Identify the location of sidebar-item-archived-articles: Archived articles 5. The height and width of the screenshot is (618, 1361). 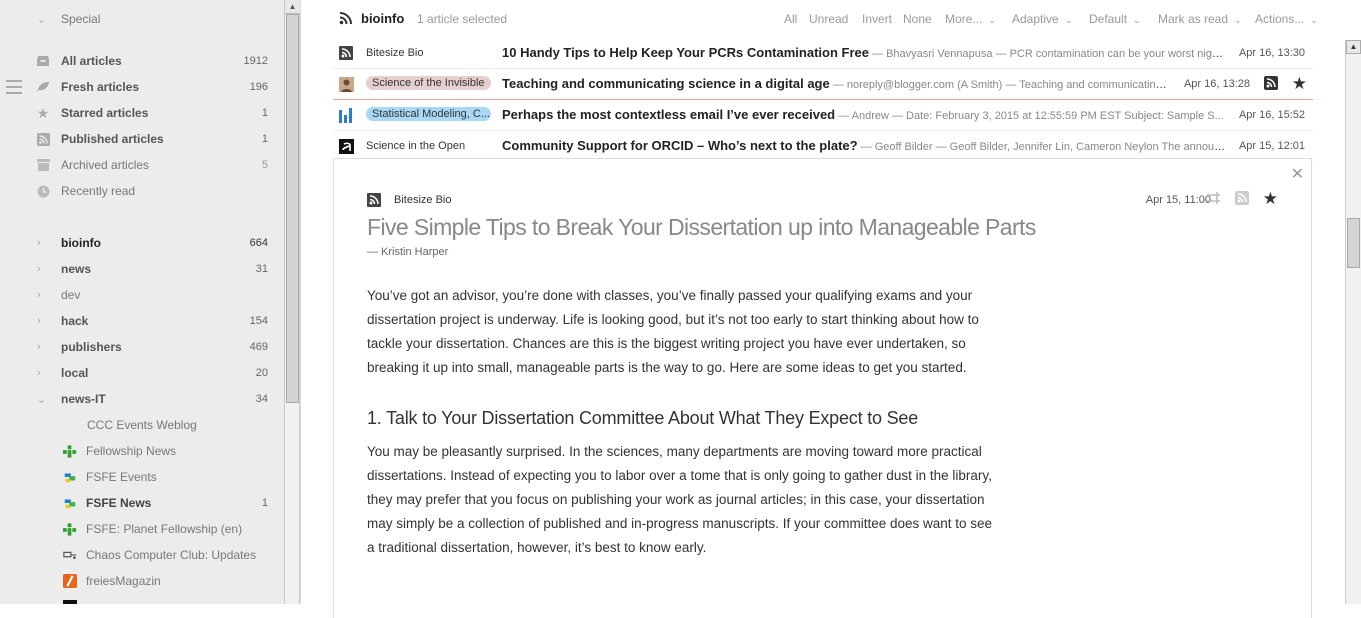
(142, 165).